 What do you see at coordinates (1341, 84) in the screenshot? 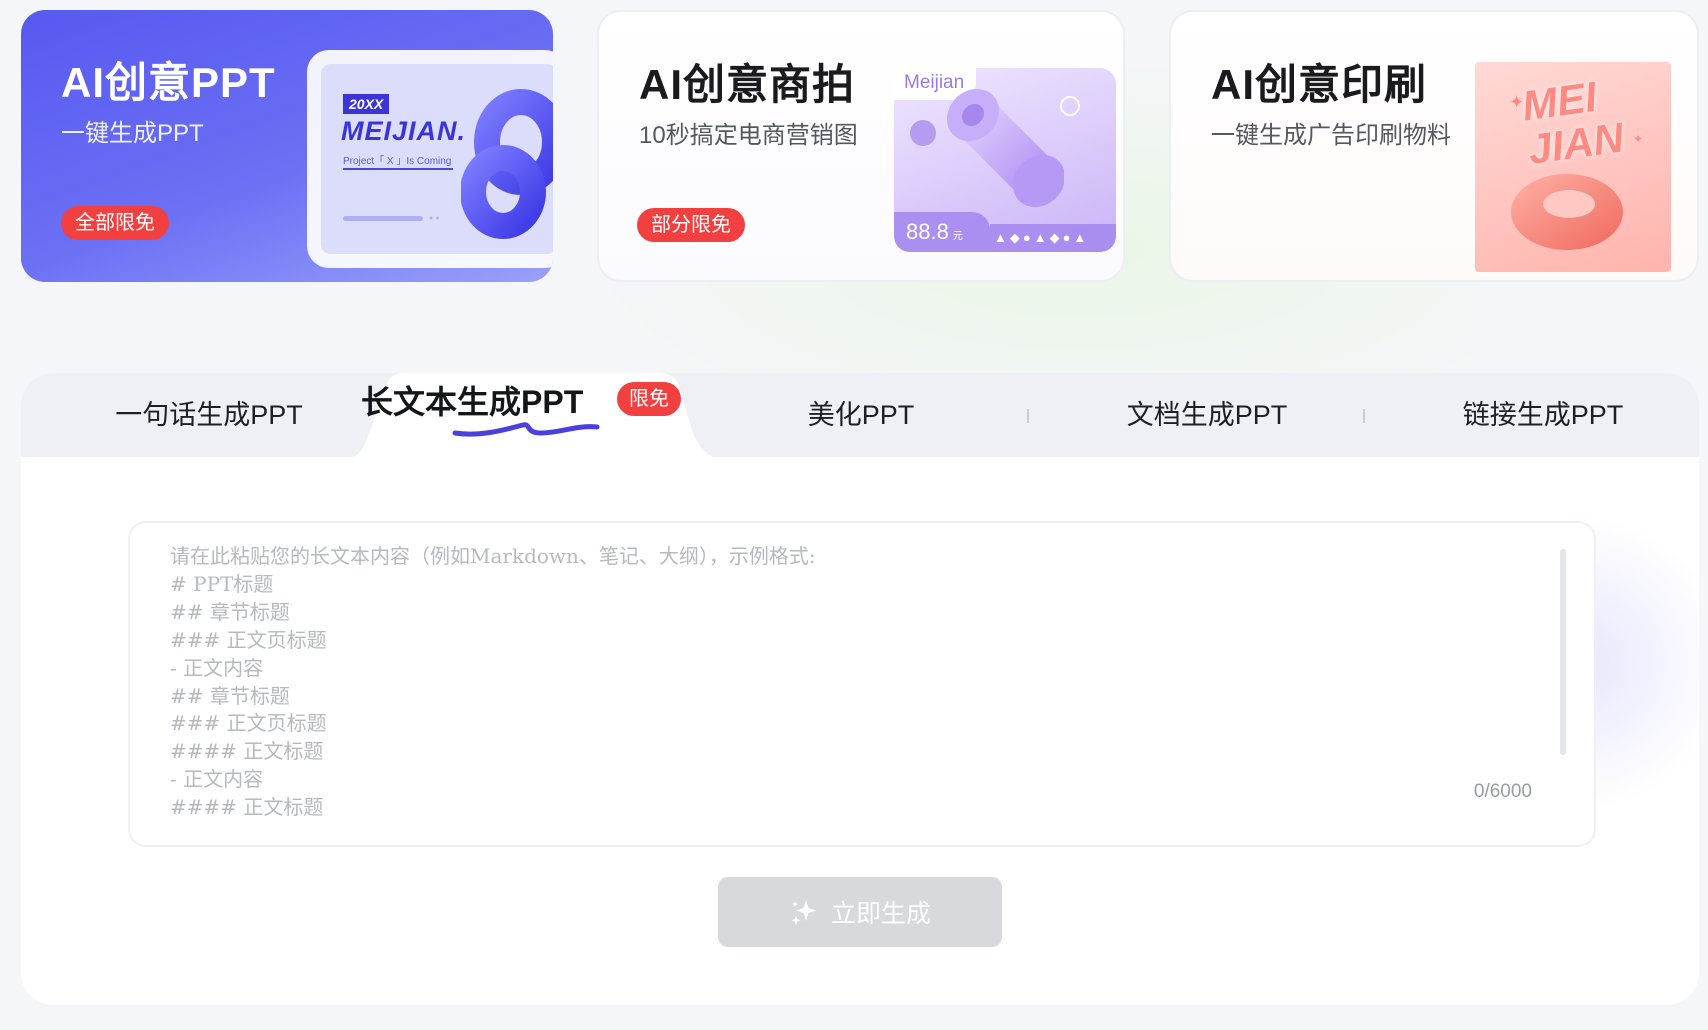
I see `card-title-text: 创意印刷` at bounding box center [1341, 84].